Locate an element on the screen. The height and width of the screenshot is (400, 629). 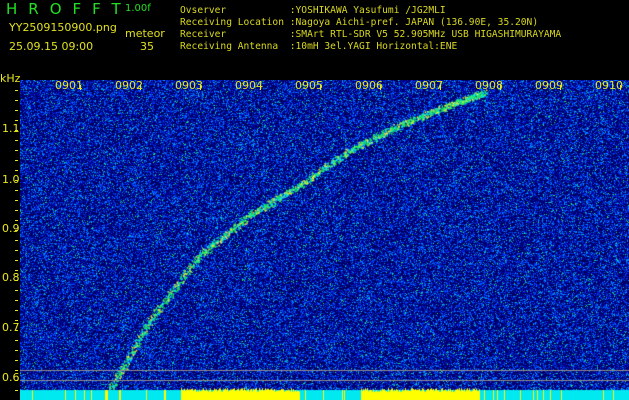
y-axis-unit: kHz is located at coordinates (10, 78).